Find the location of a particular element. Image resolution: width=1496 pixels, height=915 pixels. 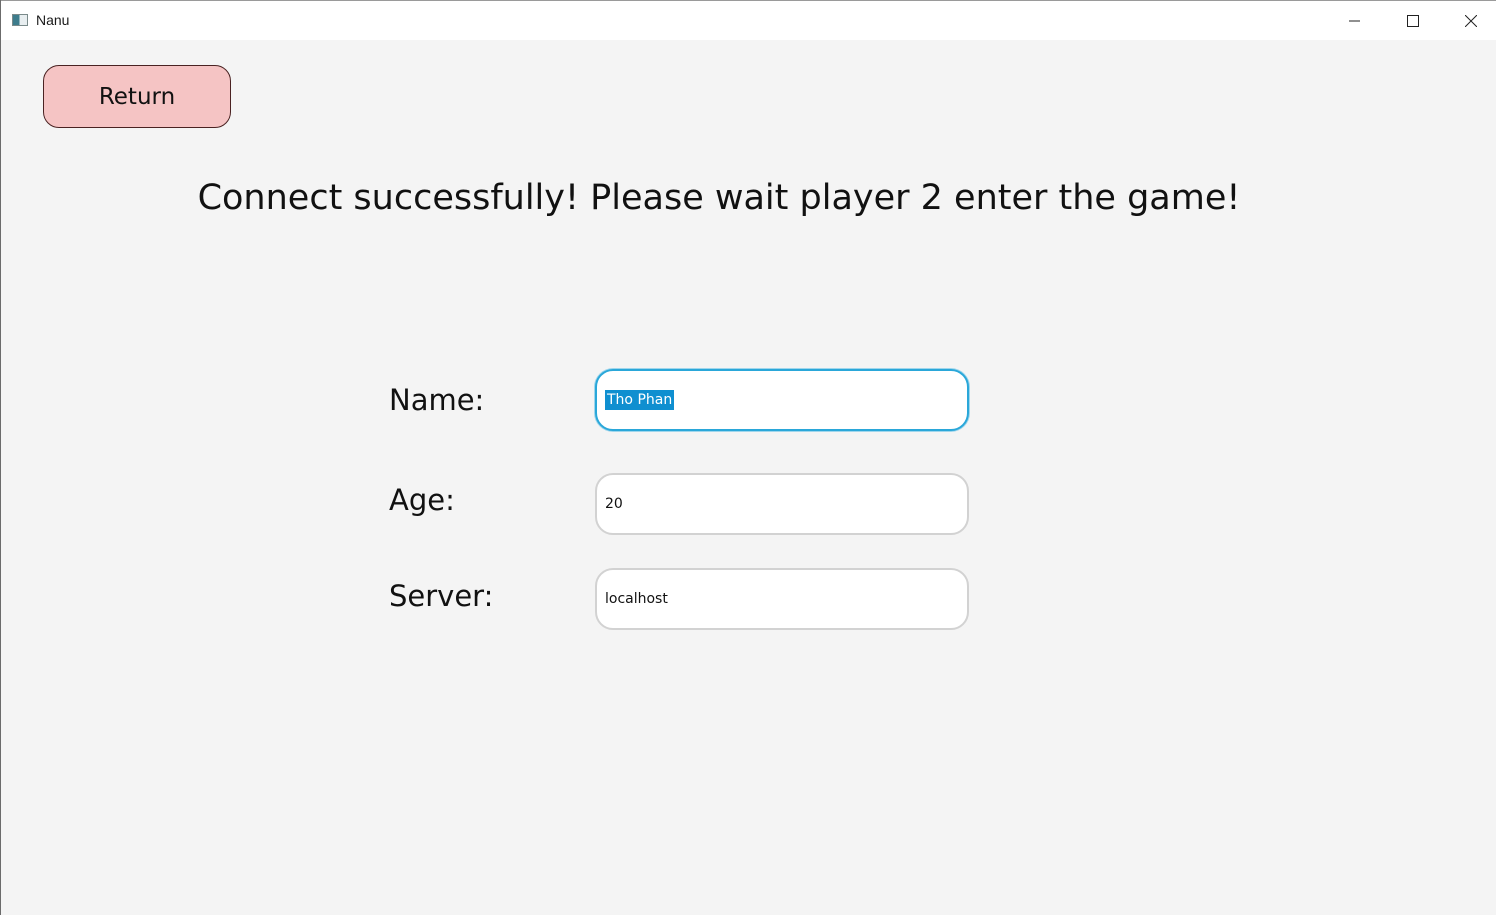

name-field-value: Tho Phan is located at coordinates (640, 400).